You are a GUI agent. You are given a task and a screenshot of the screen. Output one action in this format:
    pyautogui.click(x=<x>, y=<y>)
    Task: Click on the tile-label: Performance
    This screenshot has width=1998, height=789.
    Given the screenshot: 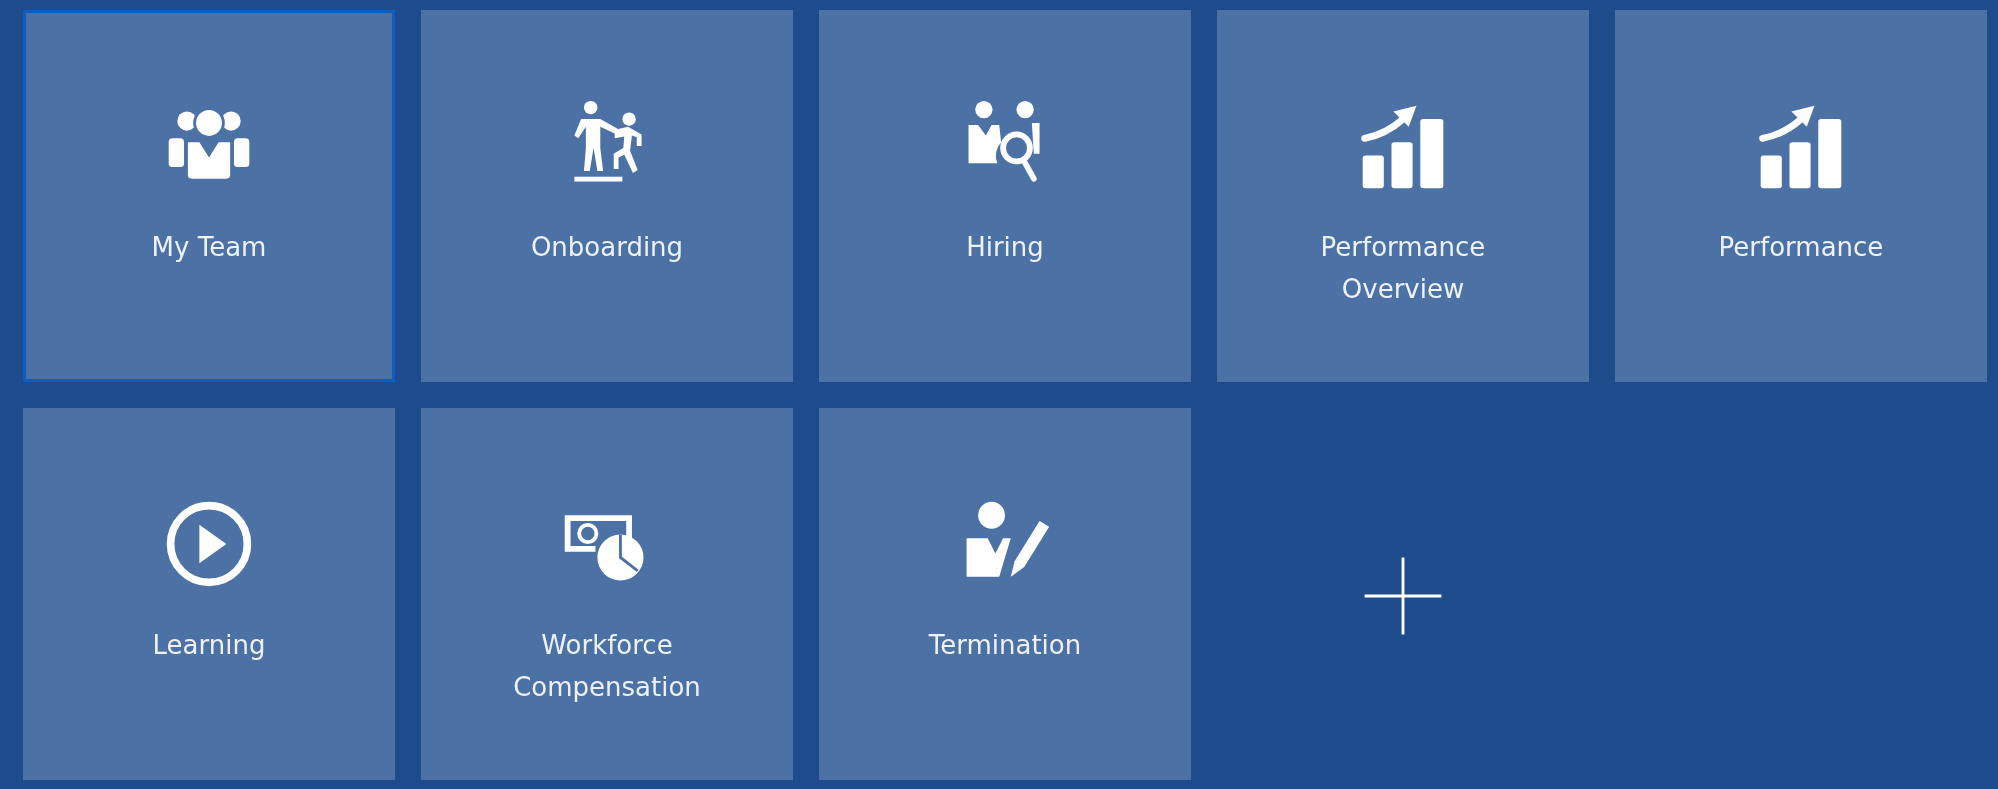 What is the action you would take?
    pyautogui.click(x=1801, y=247)
    